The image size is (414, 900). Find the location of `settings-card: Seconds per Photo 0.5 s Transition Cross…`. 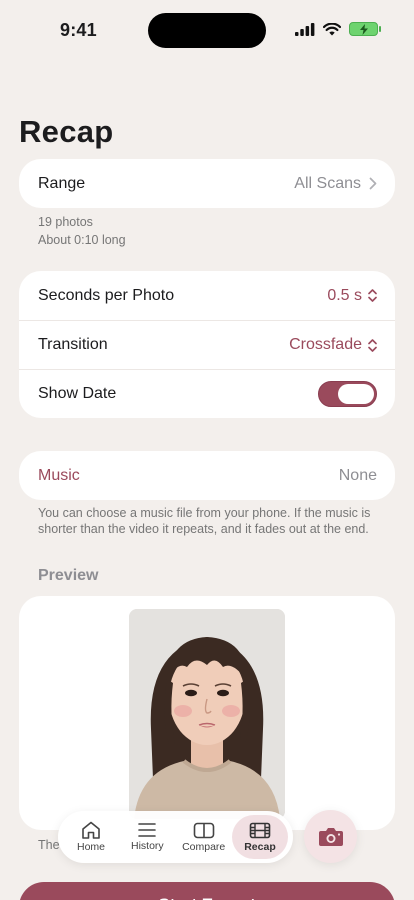

settings-card: Seconds per Photo 0.5 s Transition Cross… is located at coordinates (207, 344).